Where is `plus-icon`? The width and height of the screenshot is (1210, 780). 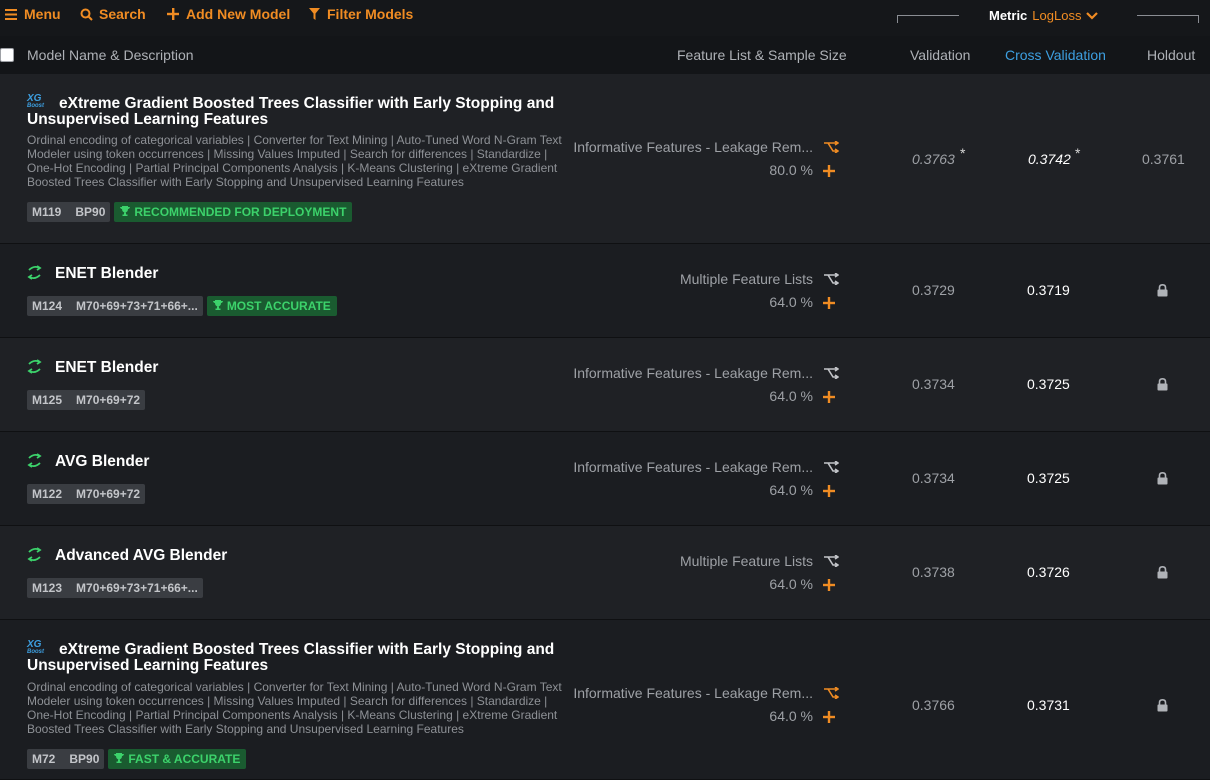
plus-icon is located at coordinates (173, 14).